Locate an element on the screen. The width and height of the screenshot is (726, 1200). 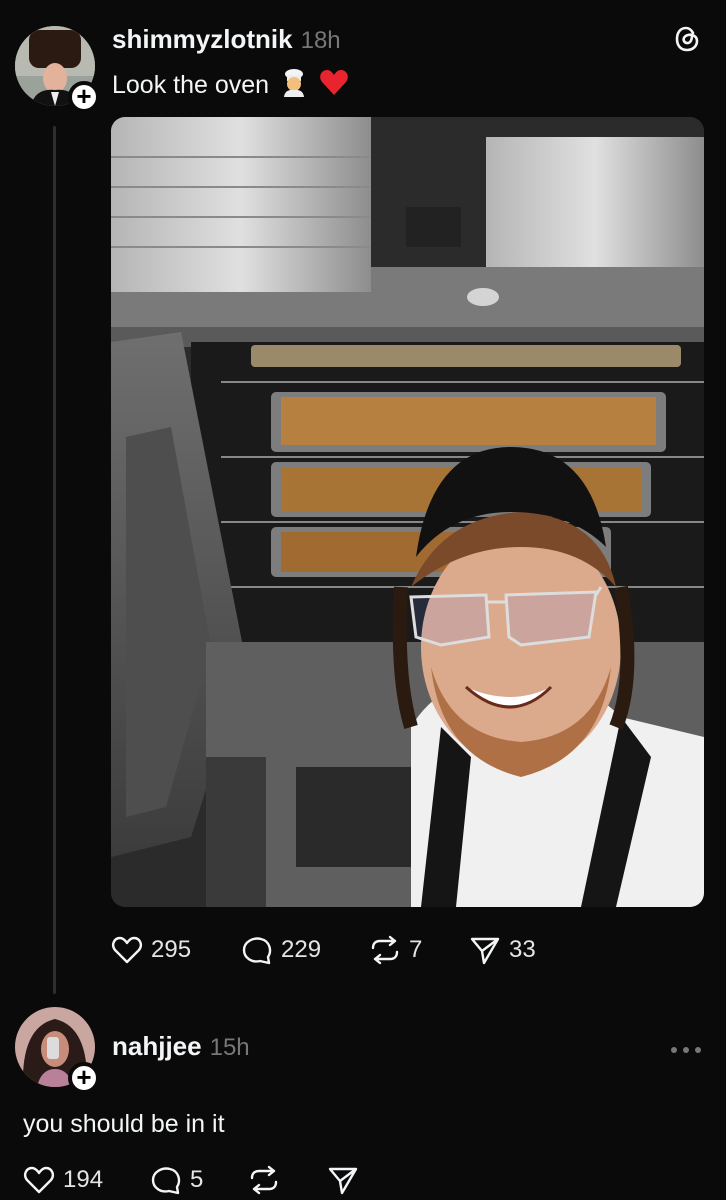
repost-count: 7 is located at coordinates (416, 949).